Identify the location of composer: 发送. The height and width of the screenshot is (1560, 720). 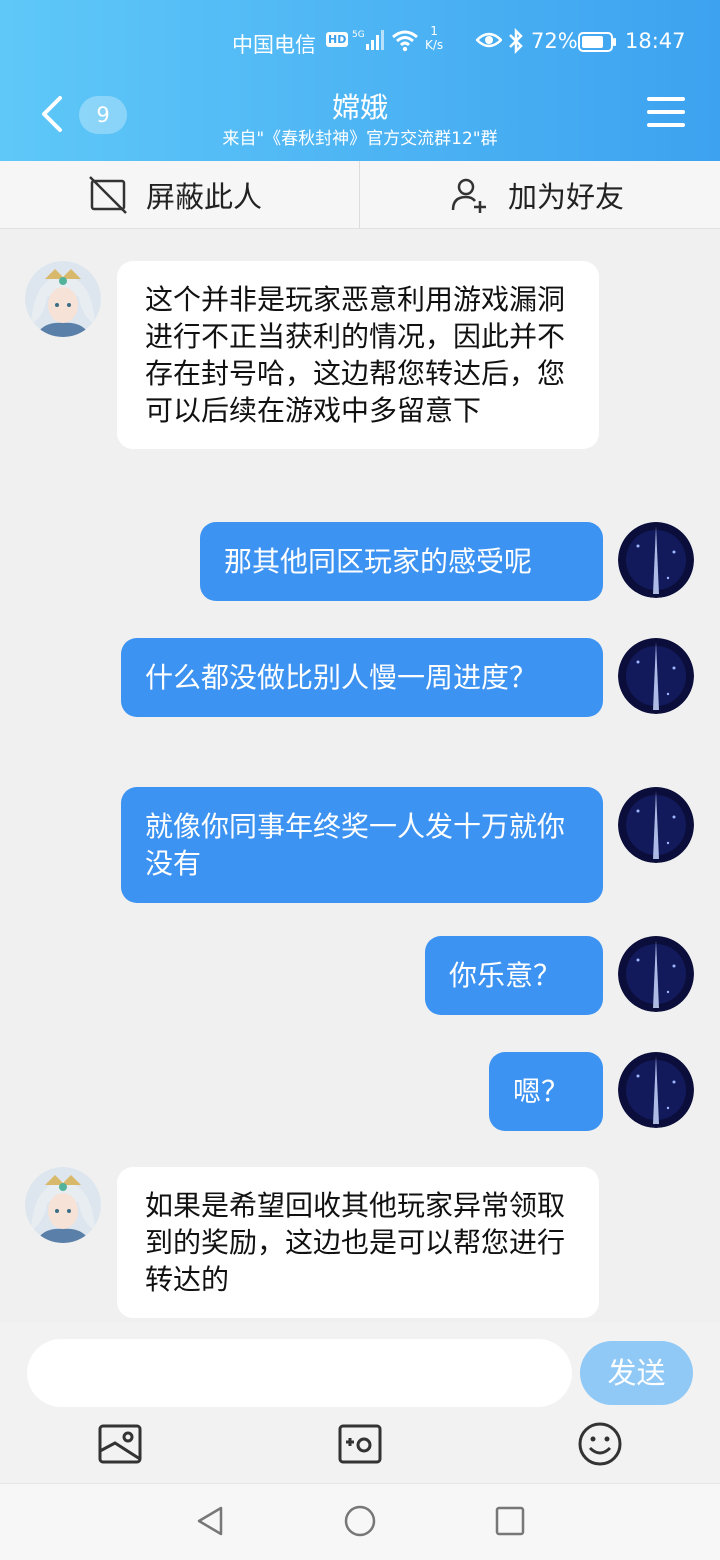
(360, 1403).